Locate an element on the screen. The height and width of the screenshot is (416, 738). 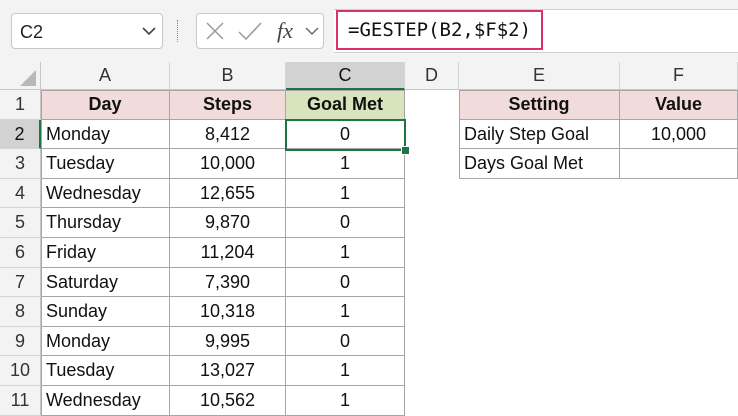
setting-label-cell: Daily Step Goal is located at coordinates (539, 134).